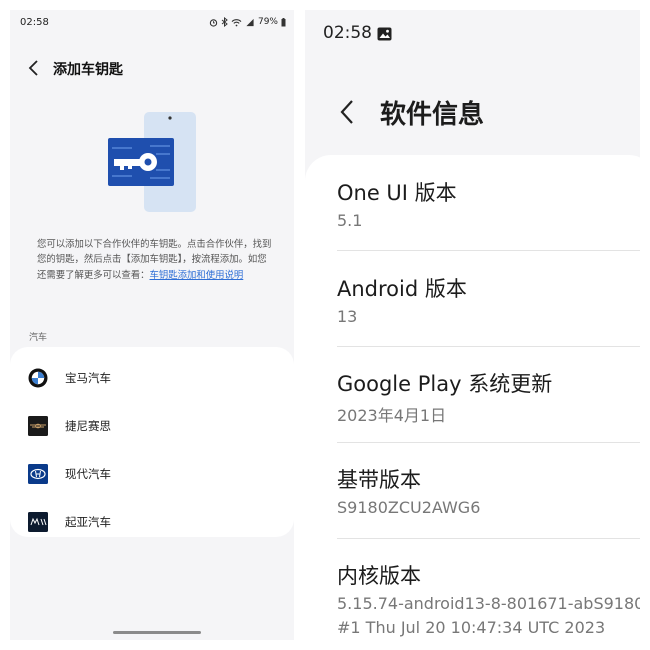 The height and width of the screenshot is (650, 650). Describe the element at coordinates (152, 522) in the screenshot. I see `brand-row-kia: 起亚汽车` at that location.